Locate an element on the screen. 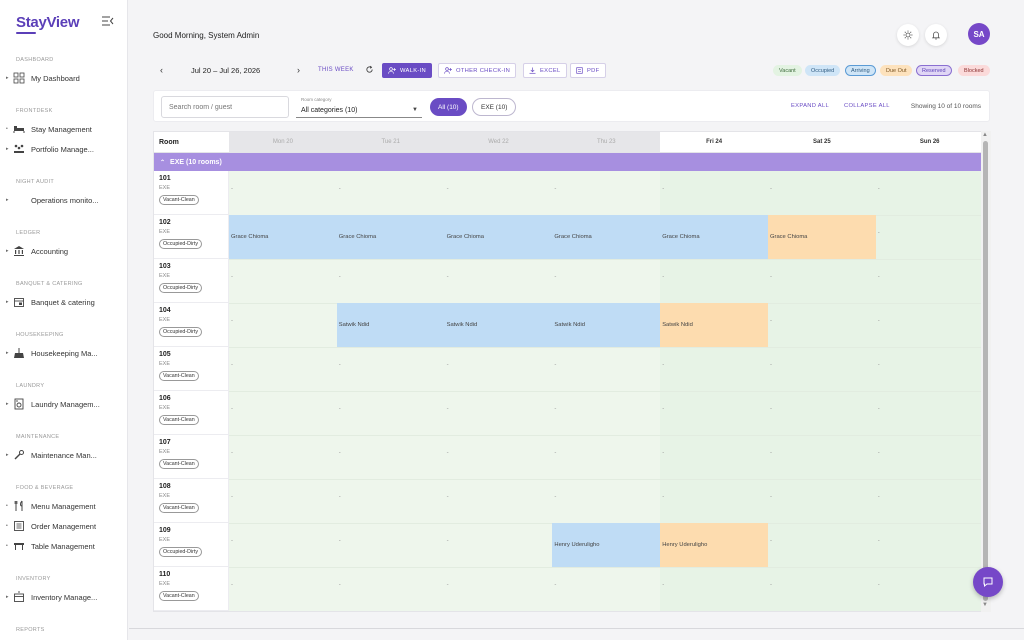 Image resolution: width=1024 pixels, height=640 pixels. filter-exe-pill: EXE (10) is located at coordinates (494, 107).